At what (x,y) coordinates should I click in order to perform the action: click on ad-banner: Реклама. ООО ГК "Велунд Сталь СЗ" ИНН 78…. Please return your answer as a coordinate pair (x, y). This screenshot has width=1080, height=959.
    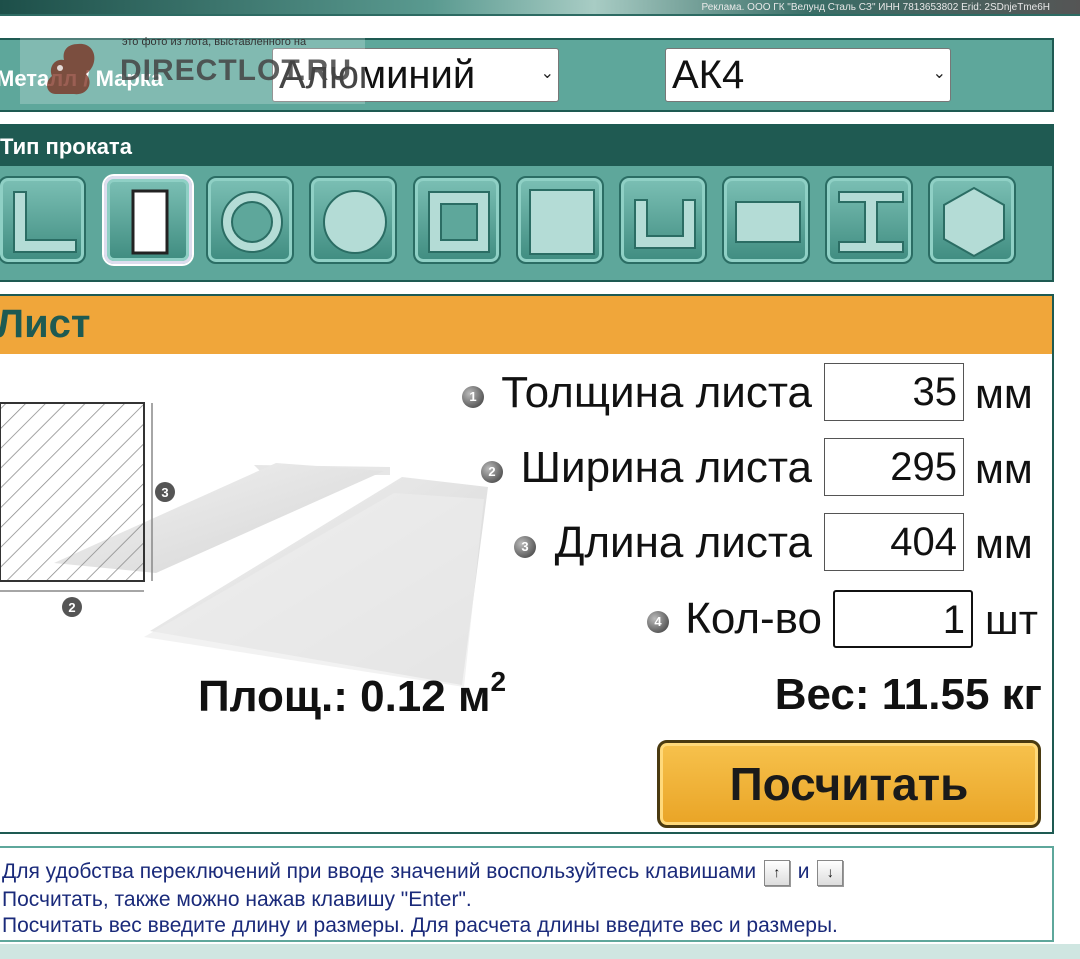
    Looking at the image, I should click on (540, 8).